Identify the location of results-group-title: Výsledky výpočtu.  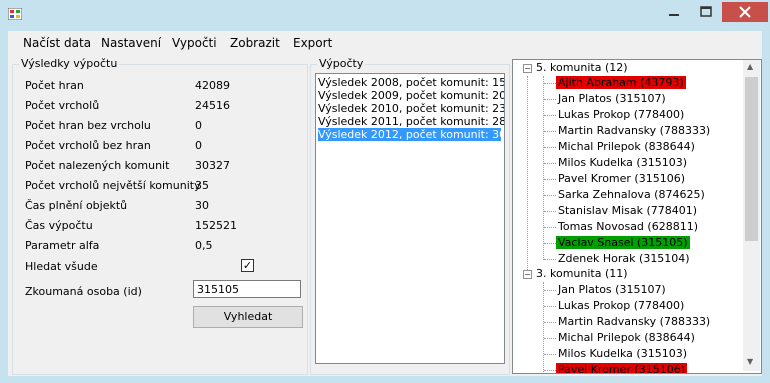
(69, 63).